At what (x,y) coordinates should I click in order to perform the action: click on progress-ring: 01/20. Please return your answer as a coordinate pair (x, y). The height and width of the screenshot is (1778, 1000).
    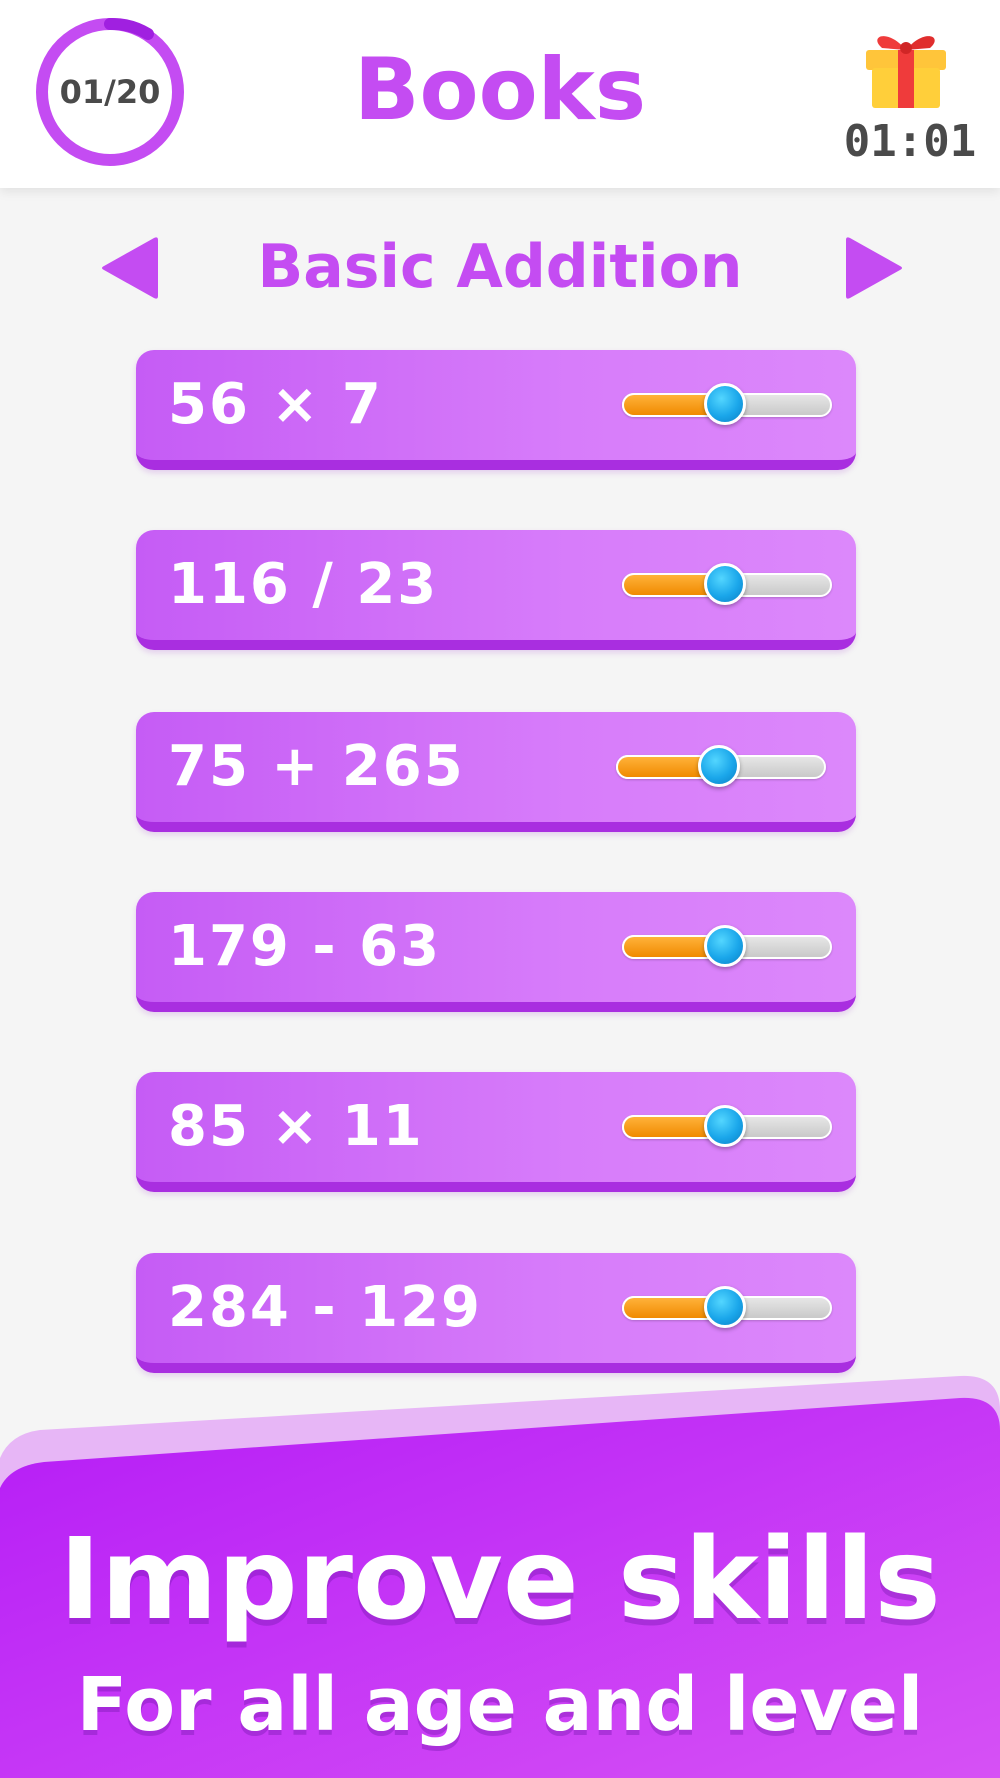
    Looking at the image, I should click on (110, 92).